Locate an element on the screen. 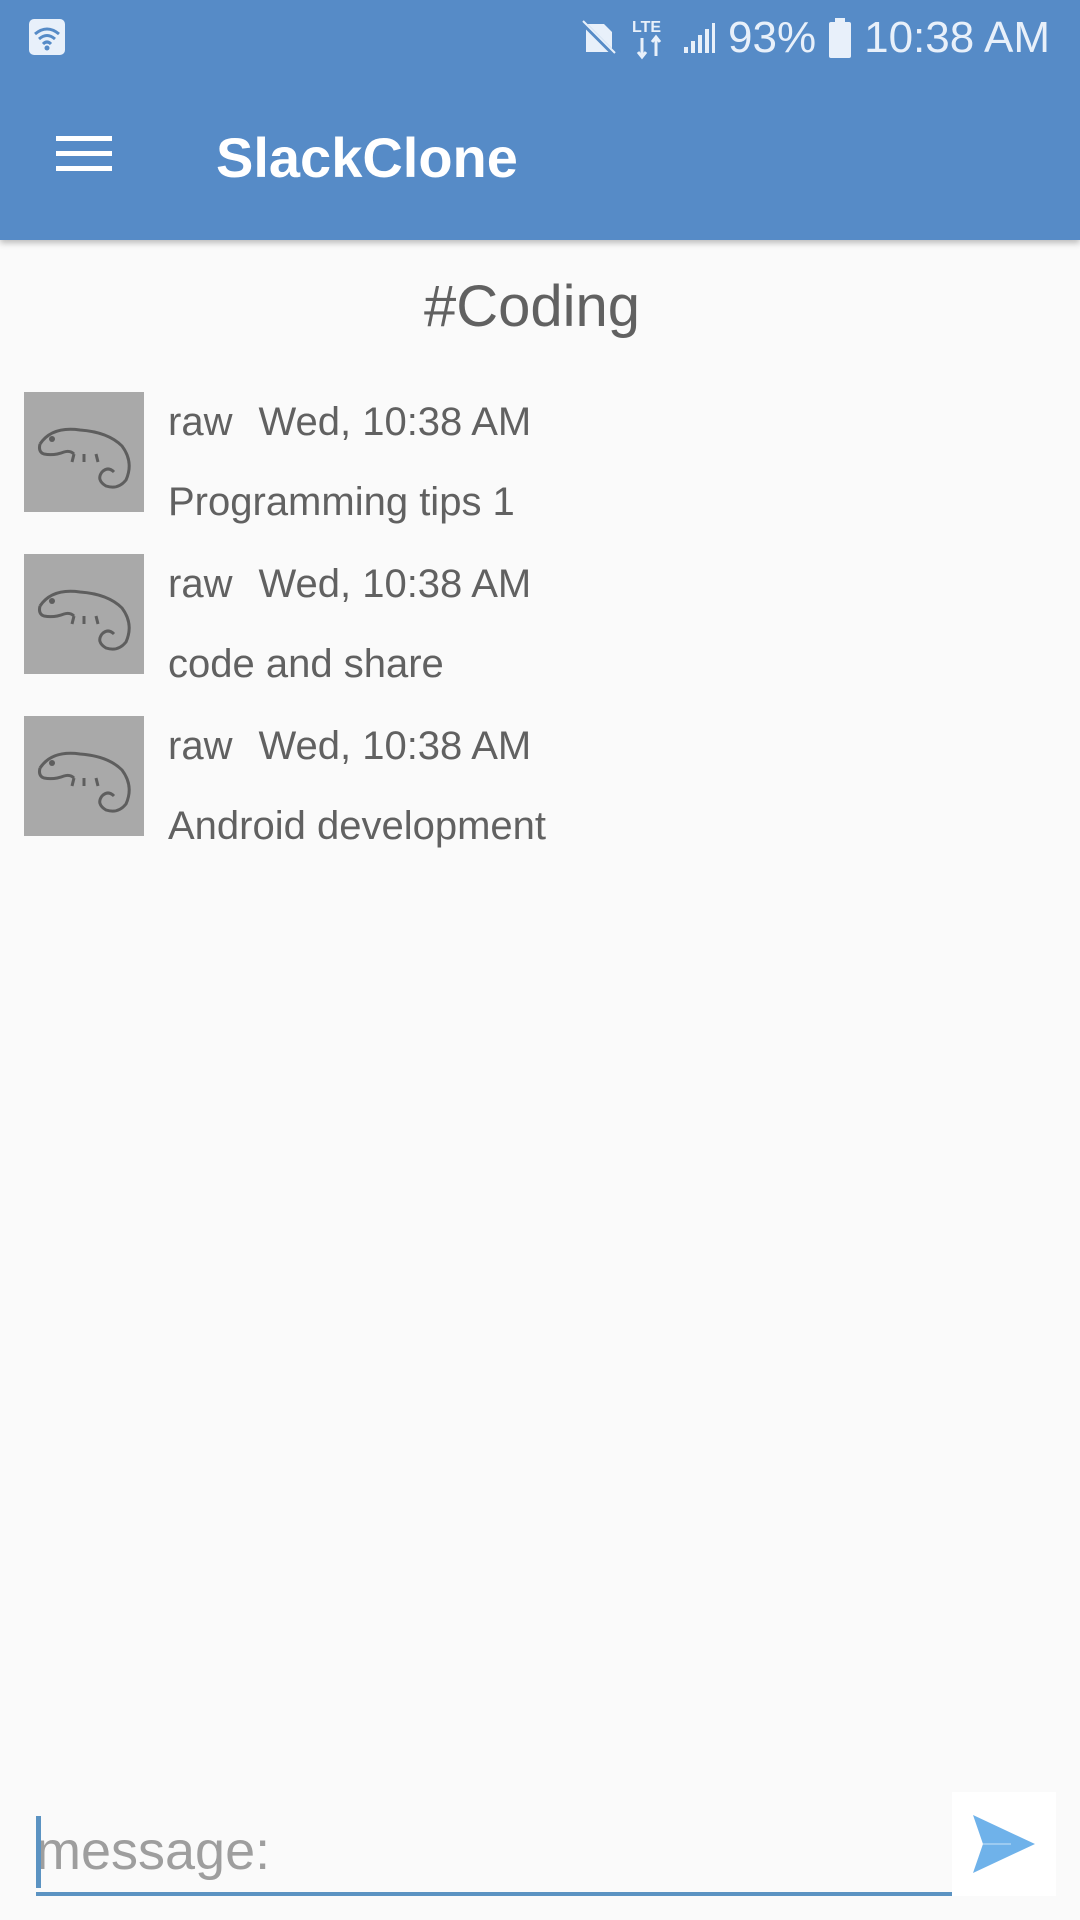  message-text: Android development is located at coordinates (357, 826).